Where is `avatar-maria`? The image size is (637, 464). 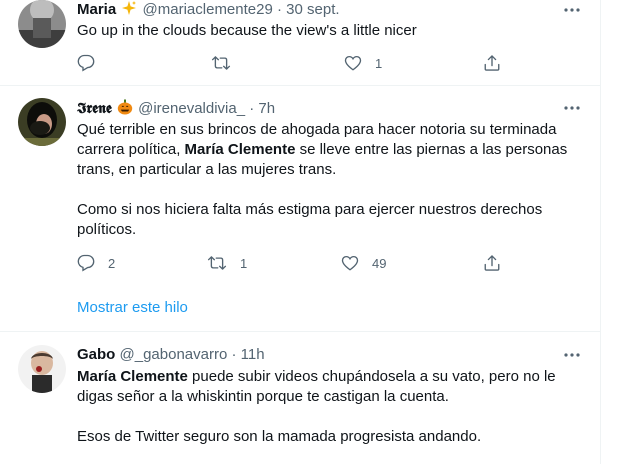 avatar-maria is located at coordinates (42, 24).